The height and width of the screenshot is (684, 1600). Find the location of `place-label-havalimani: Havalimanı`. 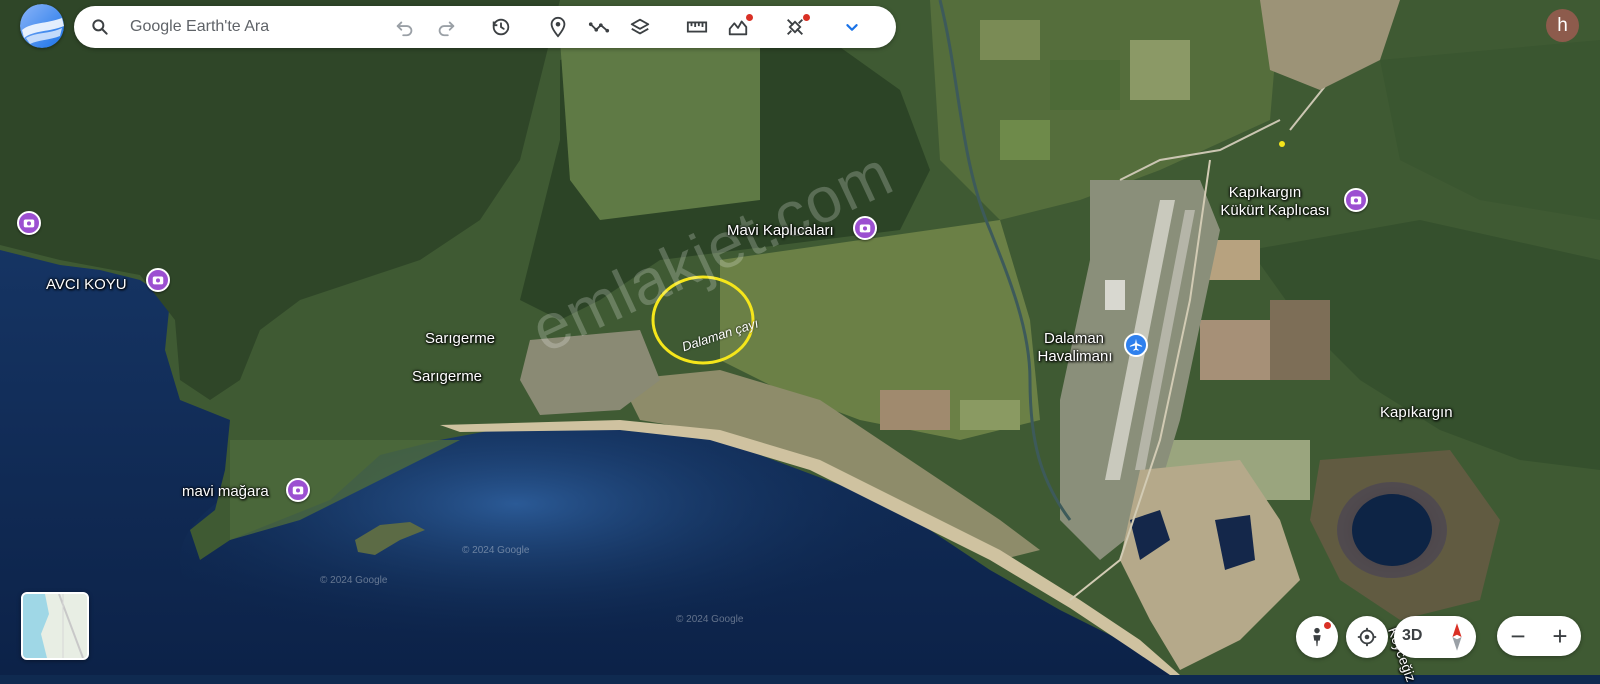

place-label-havalimani: Havalimanı is located at coordinates (1075, 356).